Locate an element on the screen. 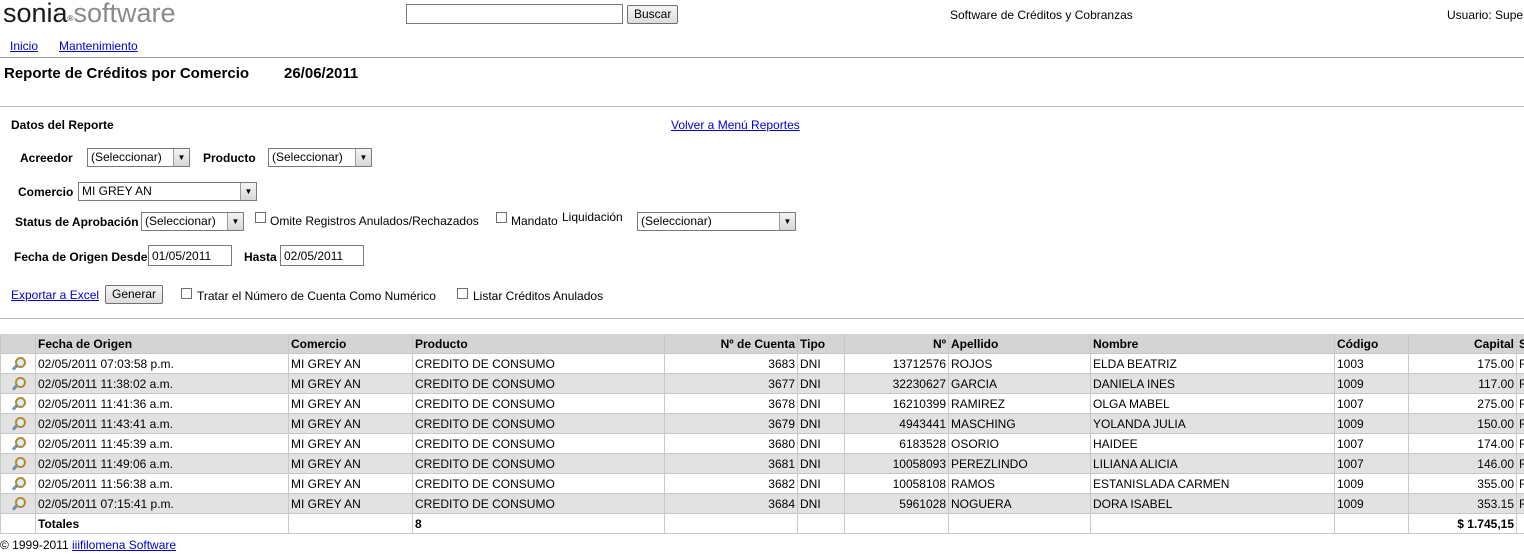 This screenshot has height=554, width=1524. status-select: (Seleccionar) ▼ is located at coordinates (192, 221).